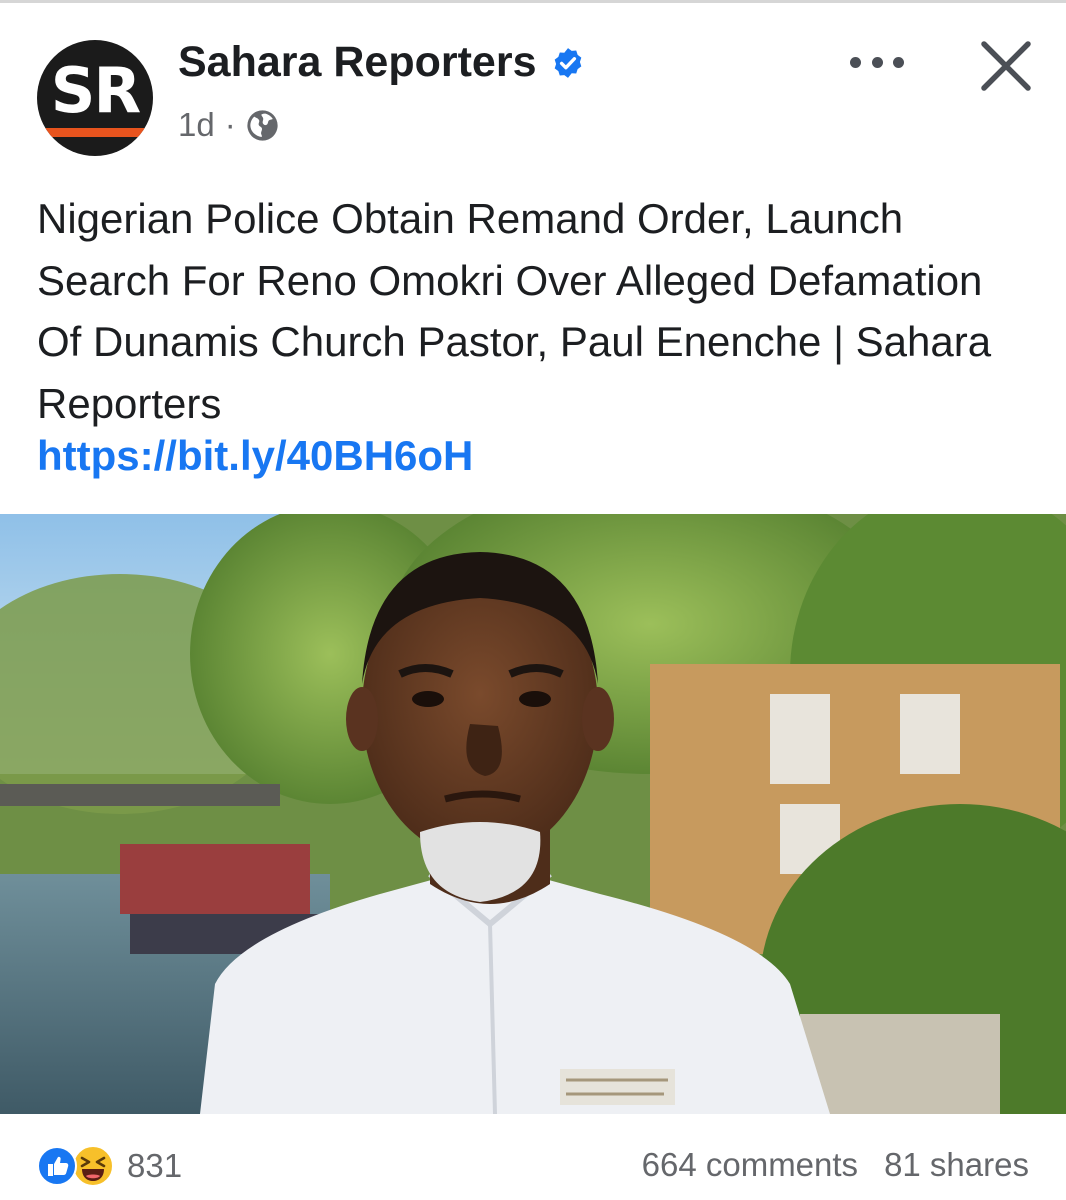  What do you see at coordinates (93, 1166) in the screenshot?
I see `haha-reaction-icon` at bounding box center [93, 1166].